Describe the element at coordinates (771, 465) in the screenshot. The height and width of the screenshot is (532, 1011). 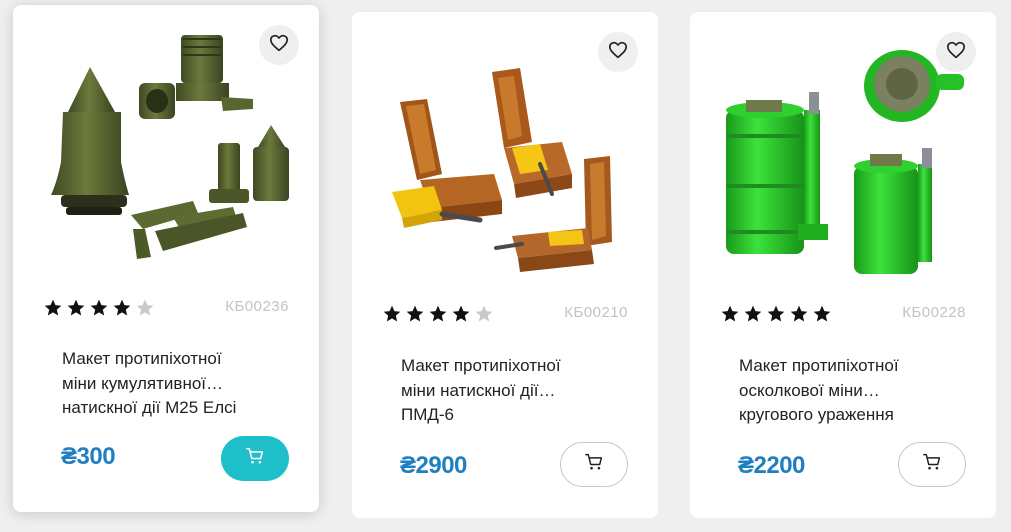
I see `product-price: ₴2200` at that location.